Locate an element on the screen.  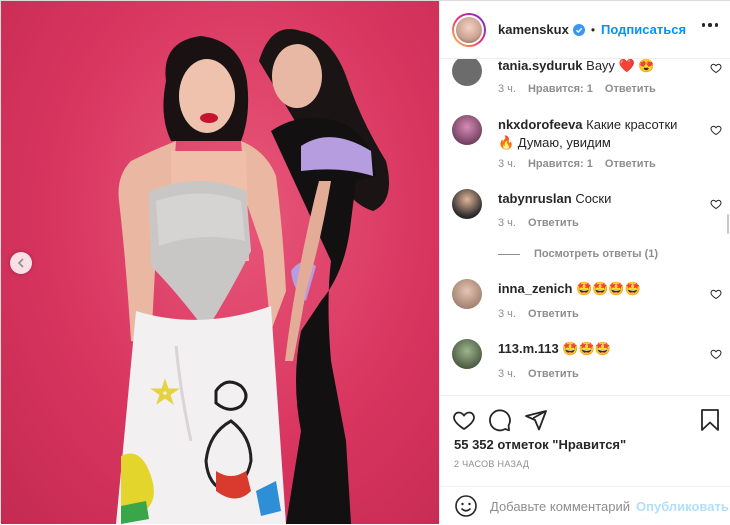
author-username: kamenskux is located at coordinates (533, 29).